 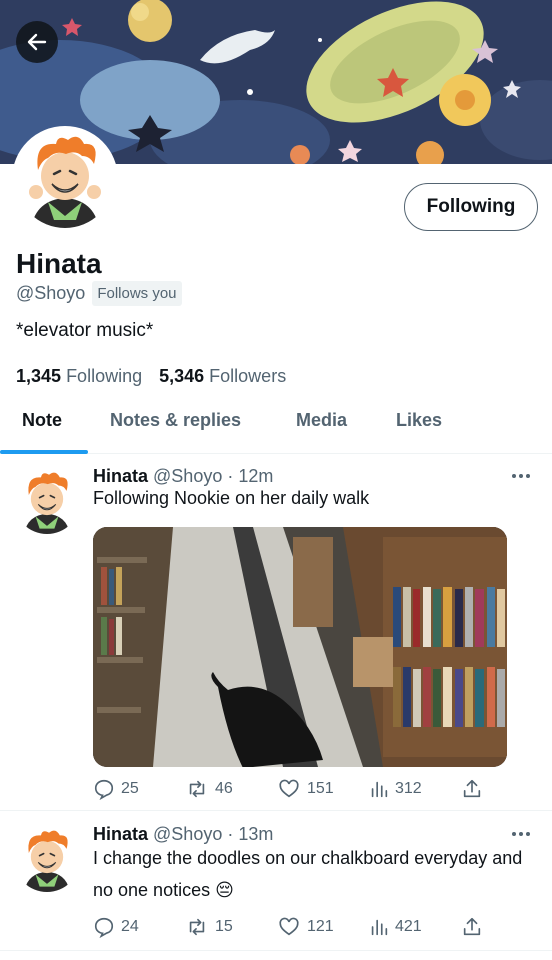 I want to click on tab-media: Media, so click(x=321, y=420).